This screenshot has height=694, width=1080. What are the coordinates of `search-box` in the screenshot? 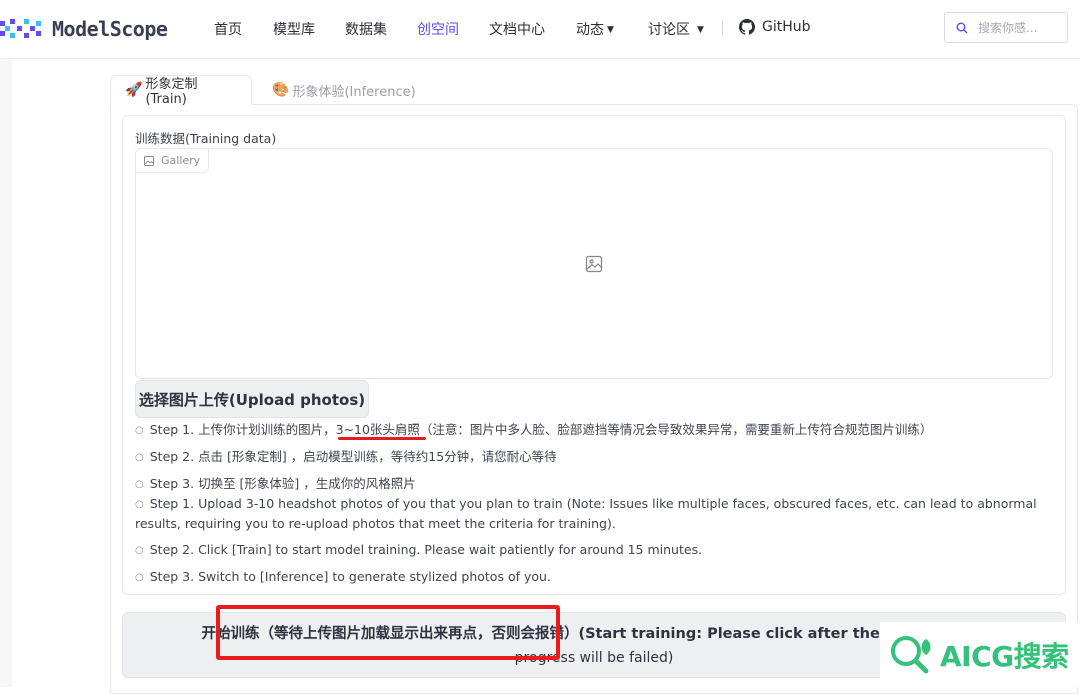 It's located at (1006, 27).